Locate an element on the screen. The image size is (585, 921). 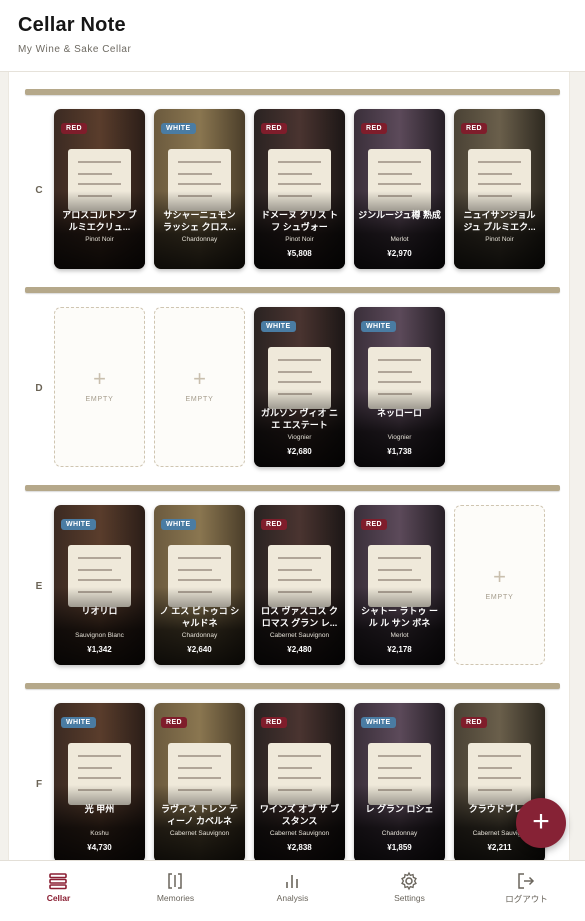
wine-price: ¥5,808 is located at coordinates (299, 253).